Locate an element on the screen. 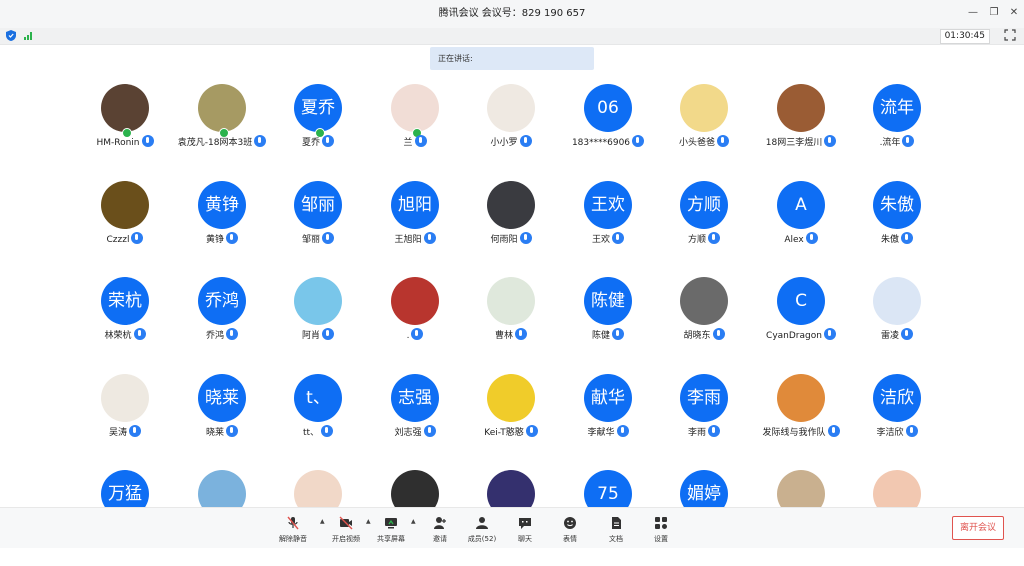  meeting-timer: 01:30:45 is located at coordinates (964, 36).